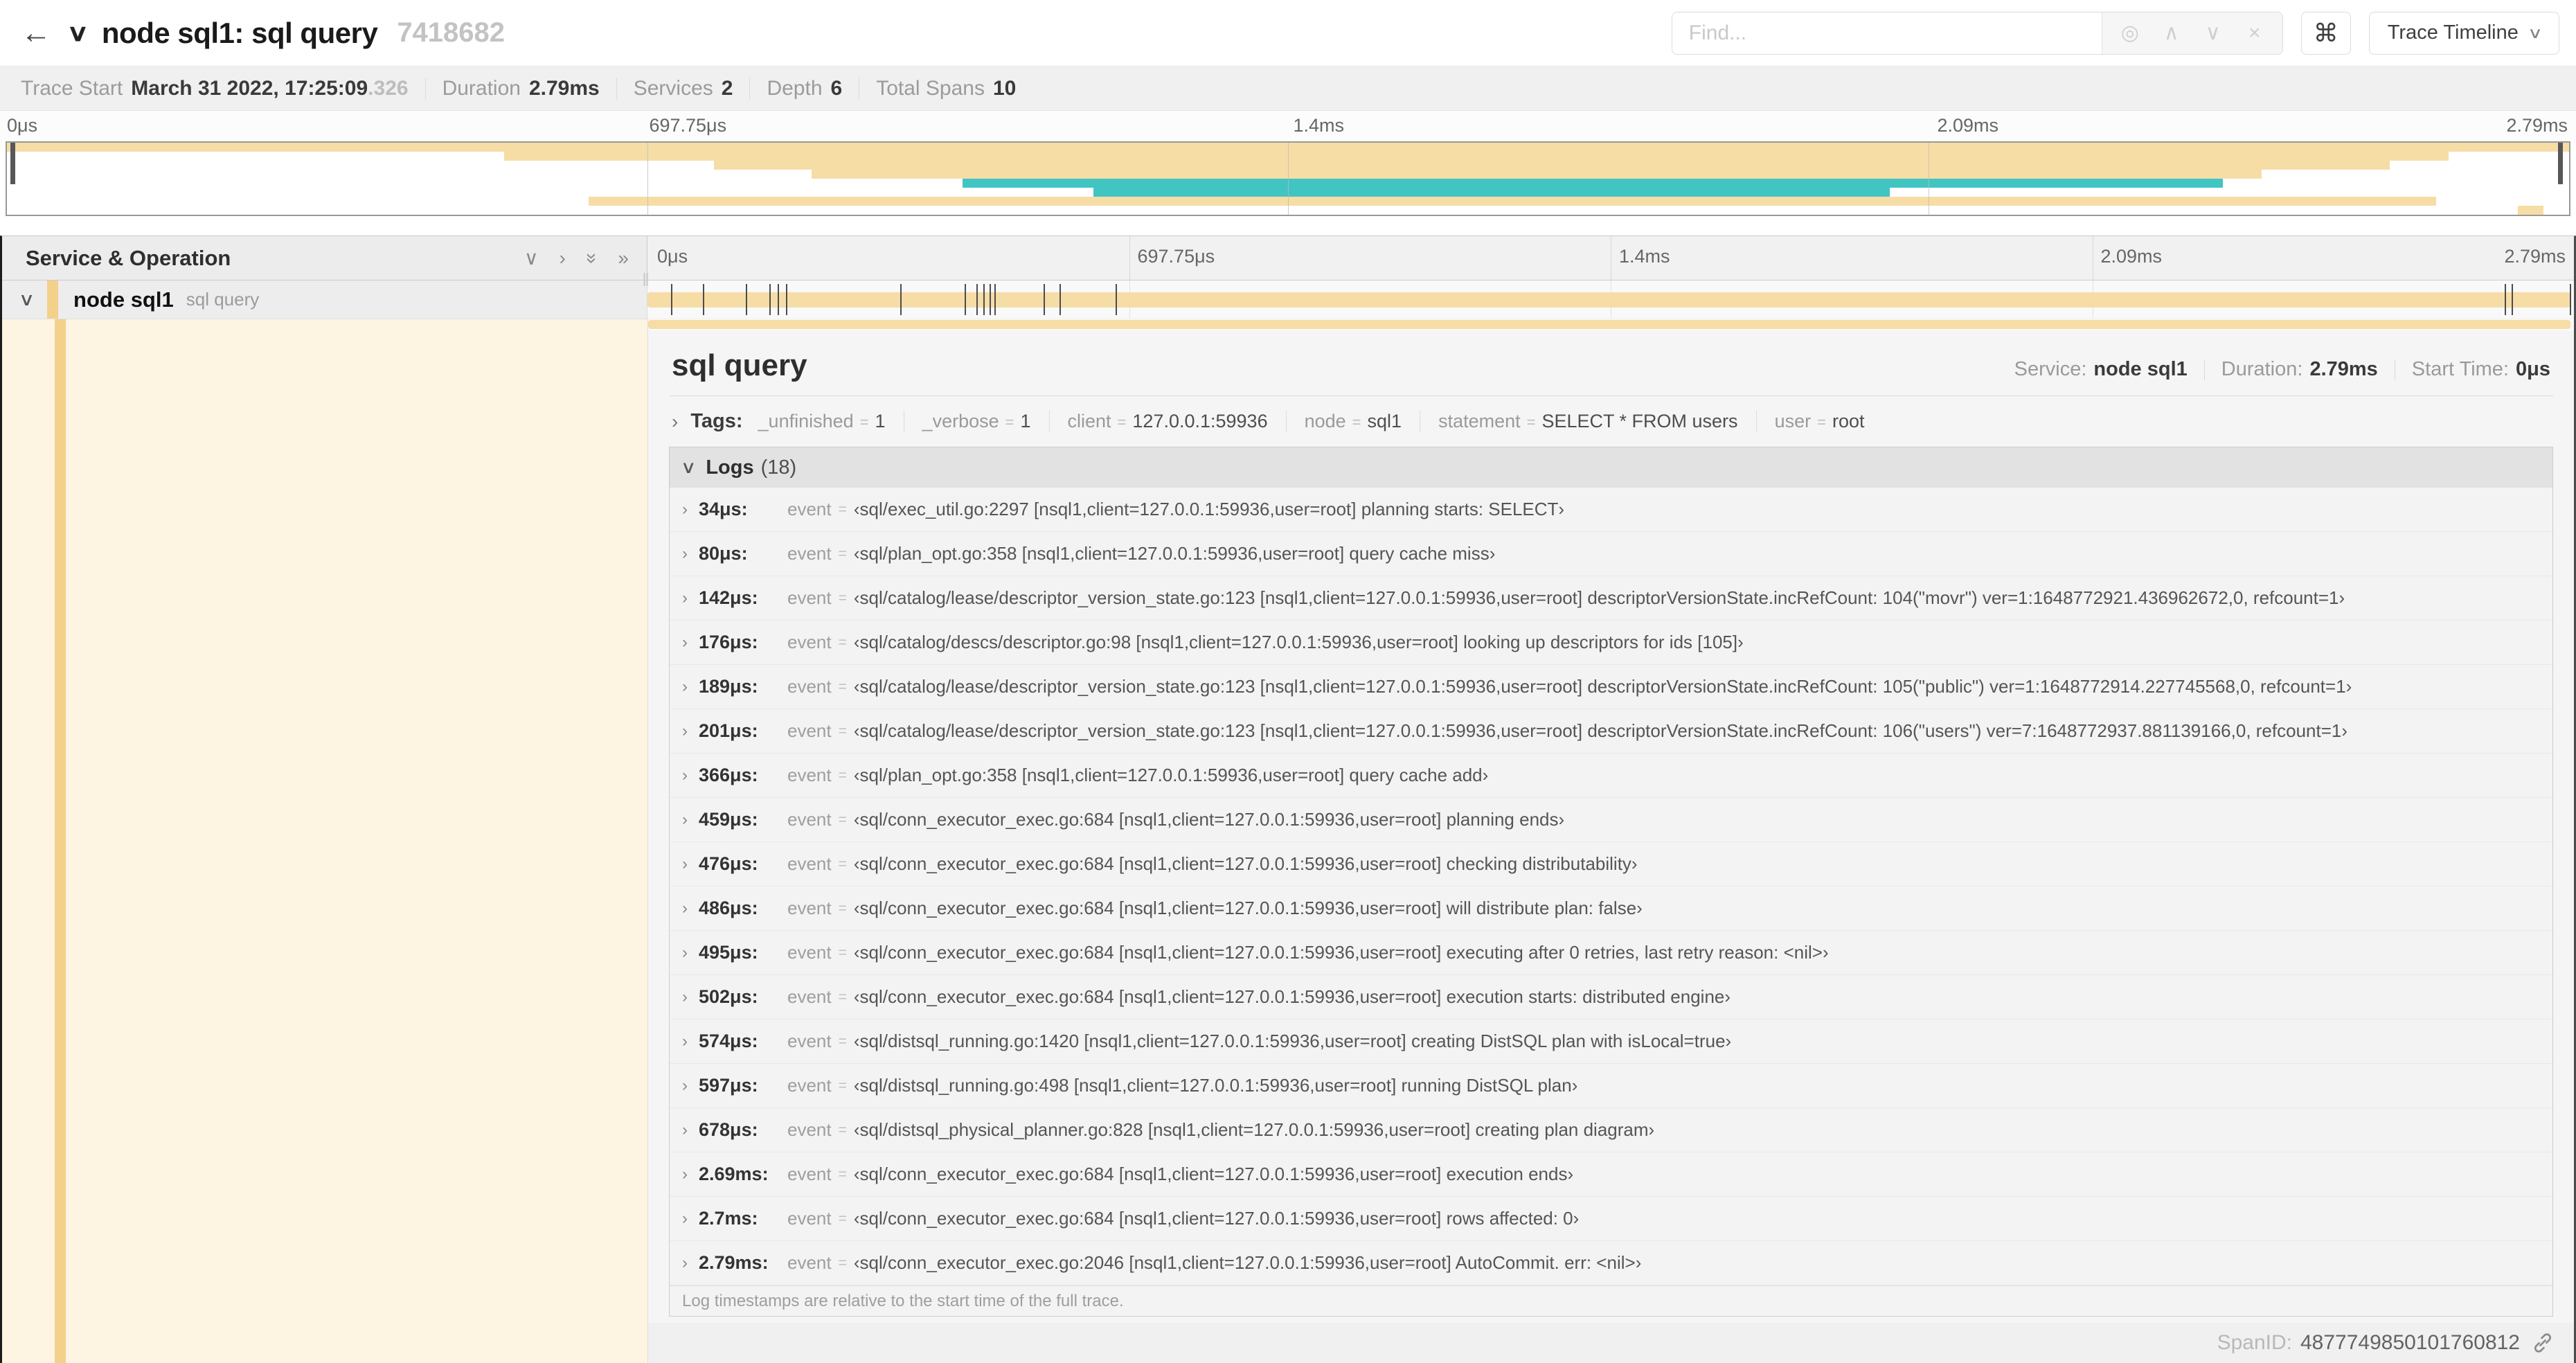 This screenshot has width=2576, height=1363. What do you see at coordinates (1129, 258) in the screenshot?
I see `ruler-gridline` at bounding box center [1129, 258].